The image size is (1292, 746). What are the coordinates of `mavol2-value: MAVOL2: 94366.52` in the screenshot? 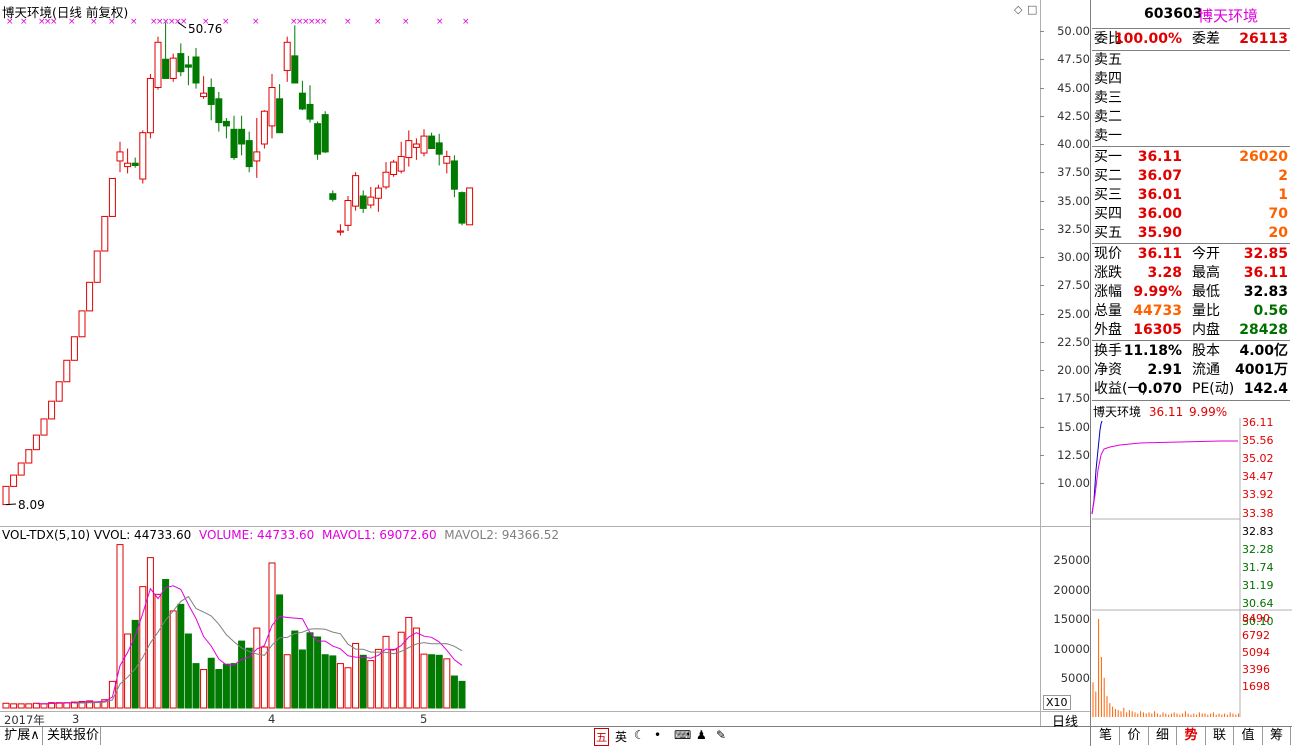 It's located at (501, 535).